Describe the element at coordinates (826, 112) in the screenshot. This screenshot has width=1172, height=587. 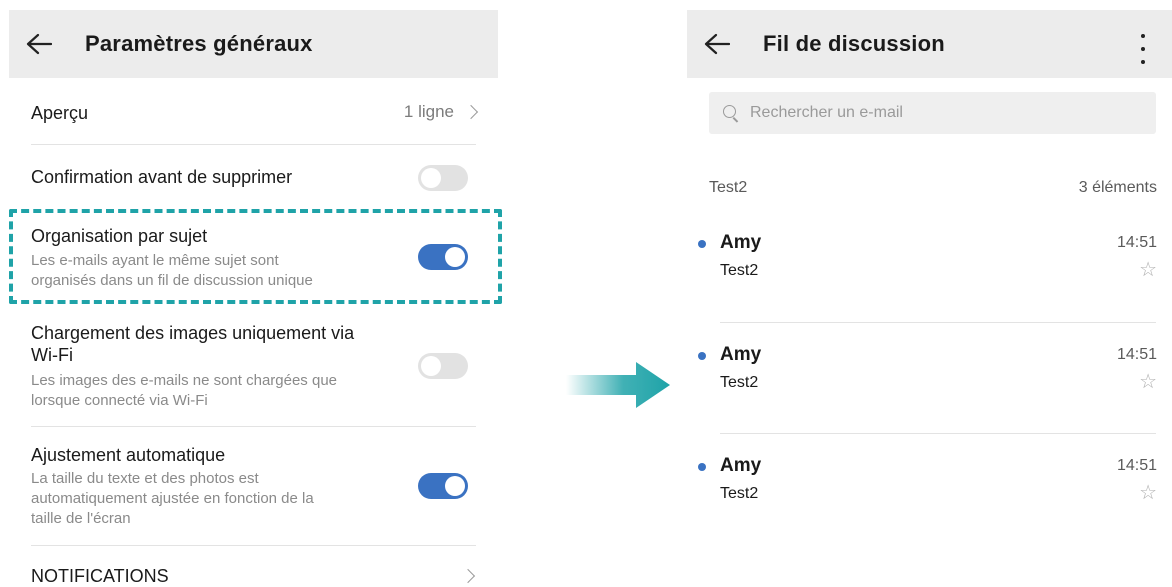
I see `search-placeholder: Rechercher un e-mail` at that location.